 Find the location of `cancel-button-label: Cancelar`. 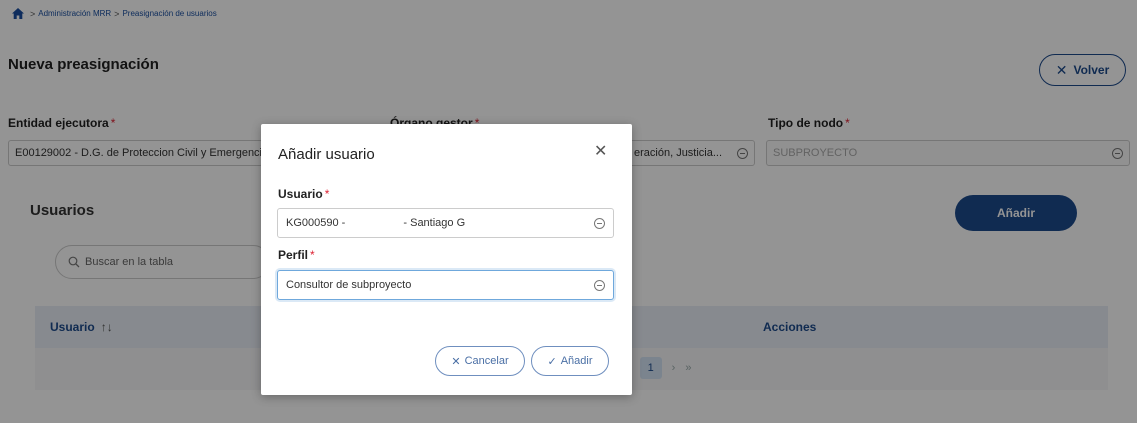

cancel-button-label: Cancelar is located at coordinates (486, 361).